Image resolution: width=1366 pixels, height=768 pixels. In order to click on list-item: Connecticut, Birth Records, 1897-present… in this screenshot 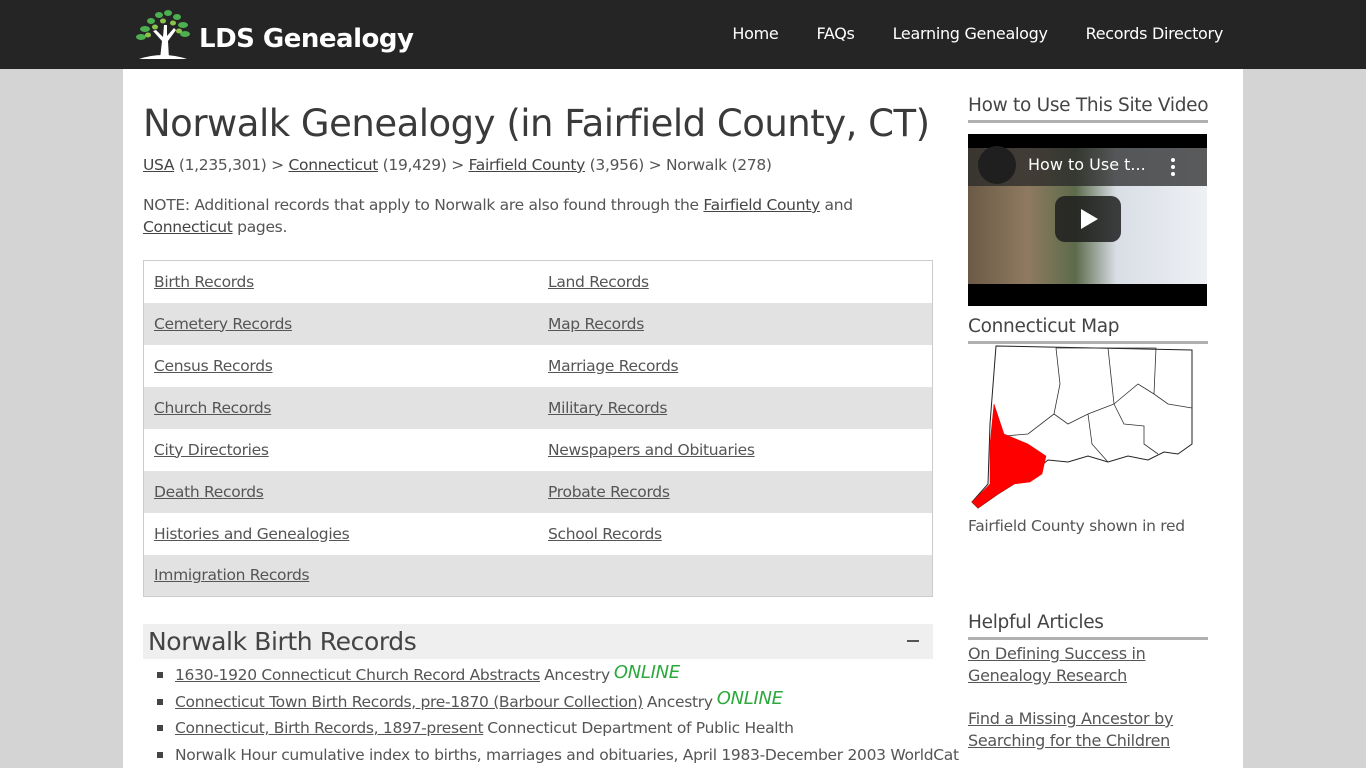, I will do `click(545, 728)`.